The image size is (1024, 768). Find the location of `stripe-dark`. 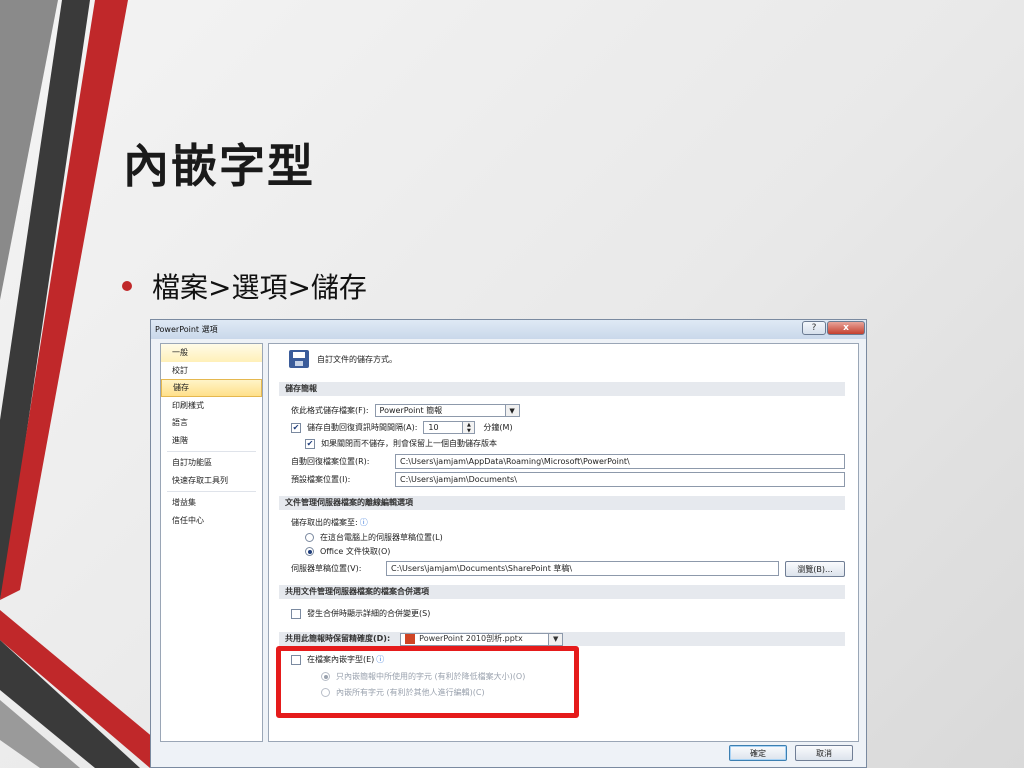

stripe-dark is located at coordinates (45, 300).